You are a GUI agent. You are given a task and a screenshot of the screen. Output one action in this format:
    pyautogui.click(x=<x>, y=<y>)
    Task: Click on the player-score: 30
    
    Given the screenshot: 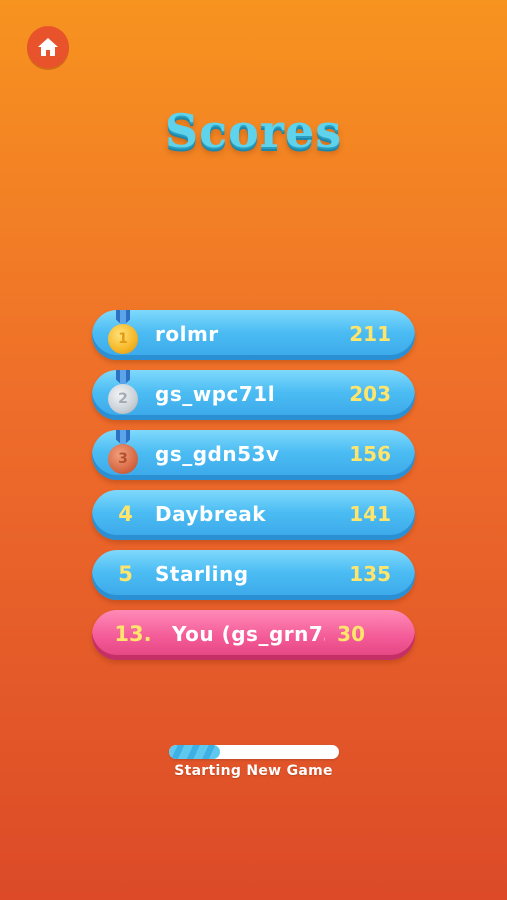 What is the action you would take?
    pyautogui.click(x=351, y=634)
    